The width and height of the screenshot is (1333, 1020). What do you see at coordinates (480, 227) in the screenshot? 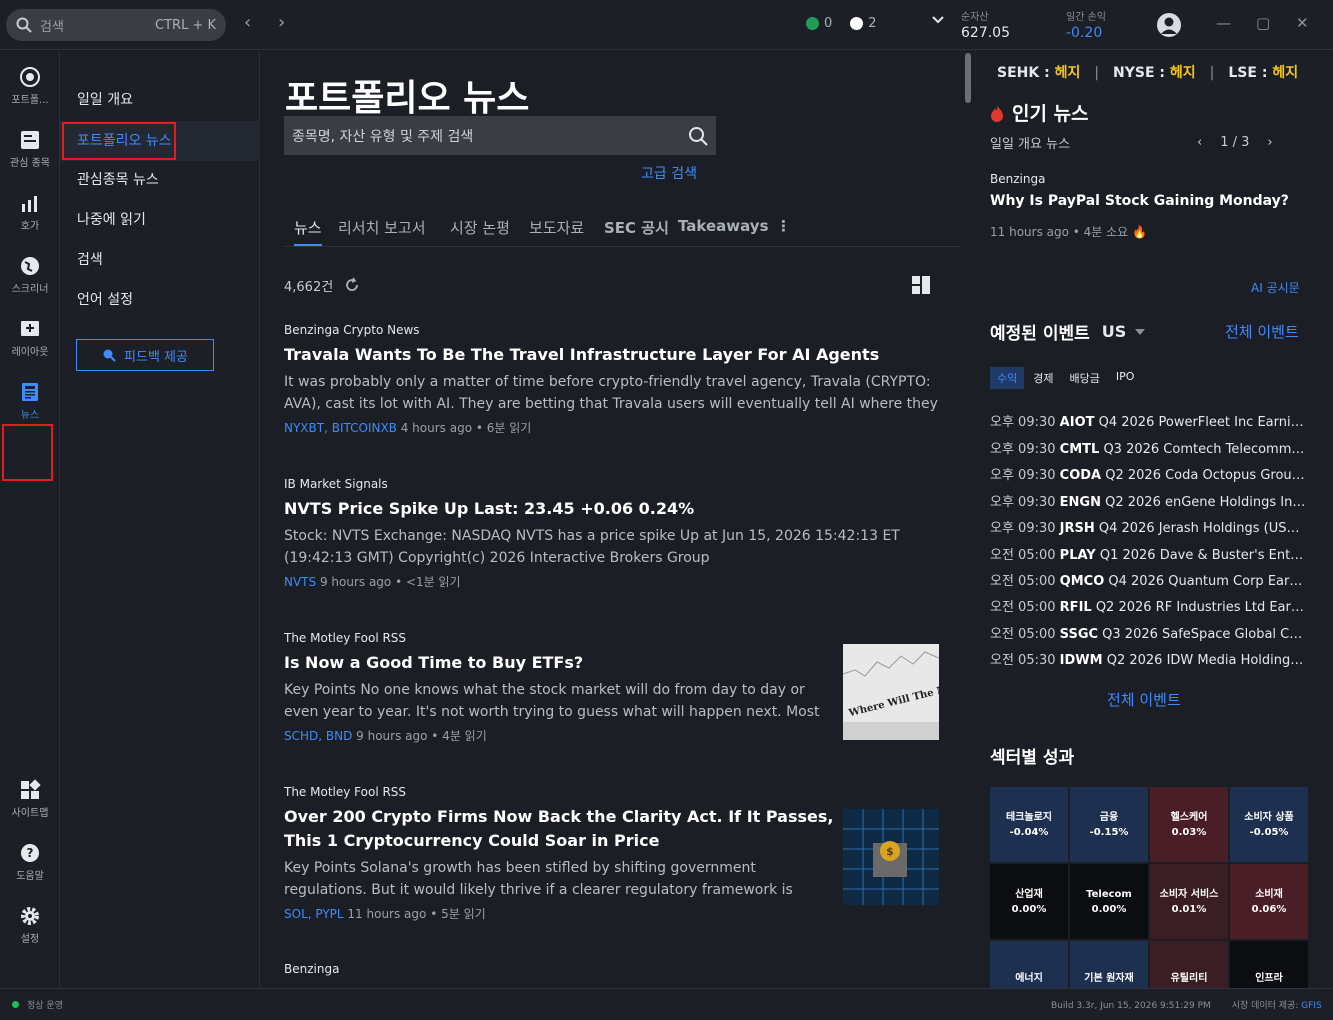
I see `tab-commentary: 시장 논평` at bounding box center [480, 227].